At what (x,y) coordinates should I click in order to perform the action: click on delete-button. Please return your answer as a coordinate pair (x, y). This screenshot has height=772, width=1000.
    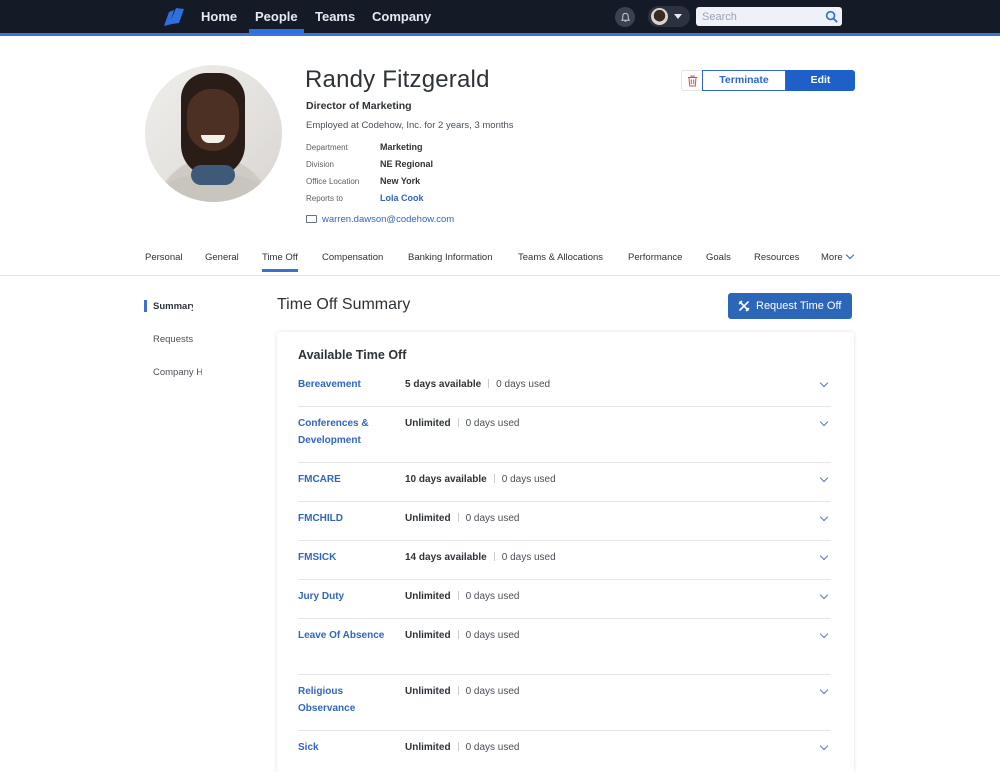
    Looking at the image, I should click on (691, 80).